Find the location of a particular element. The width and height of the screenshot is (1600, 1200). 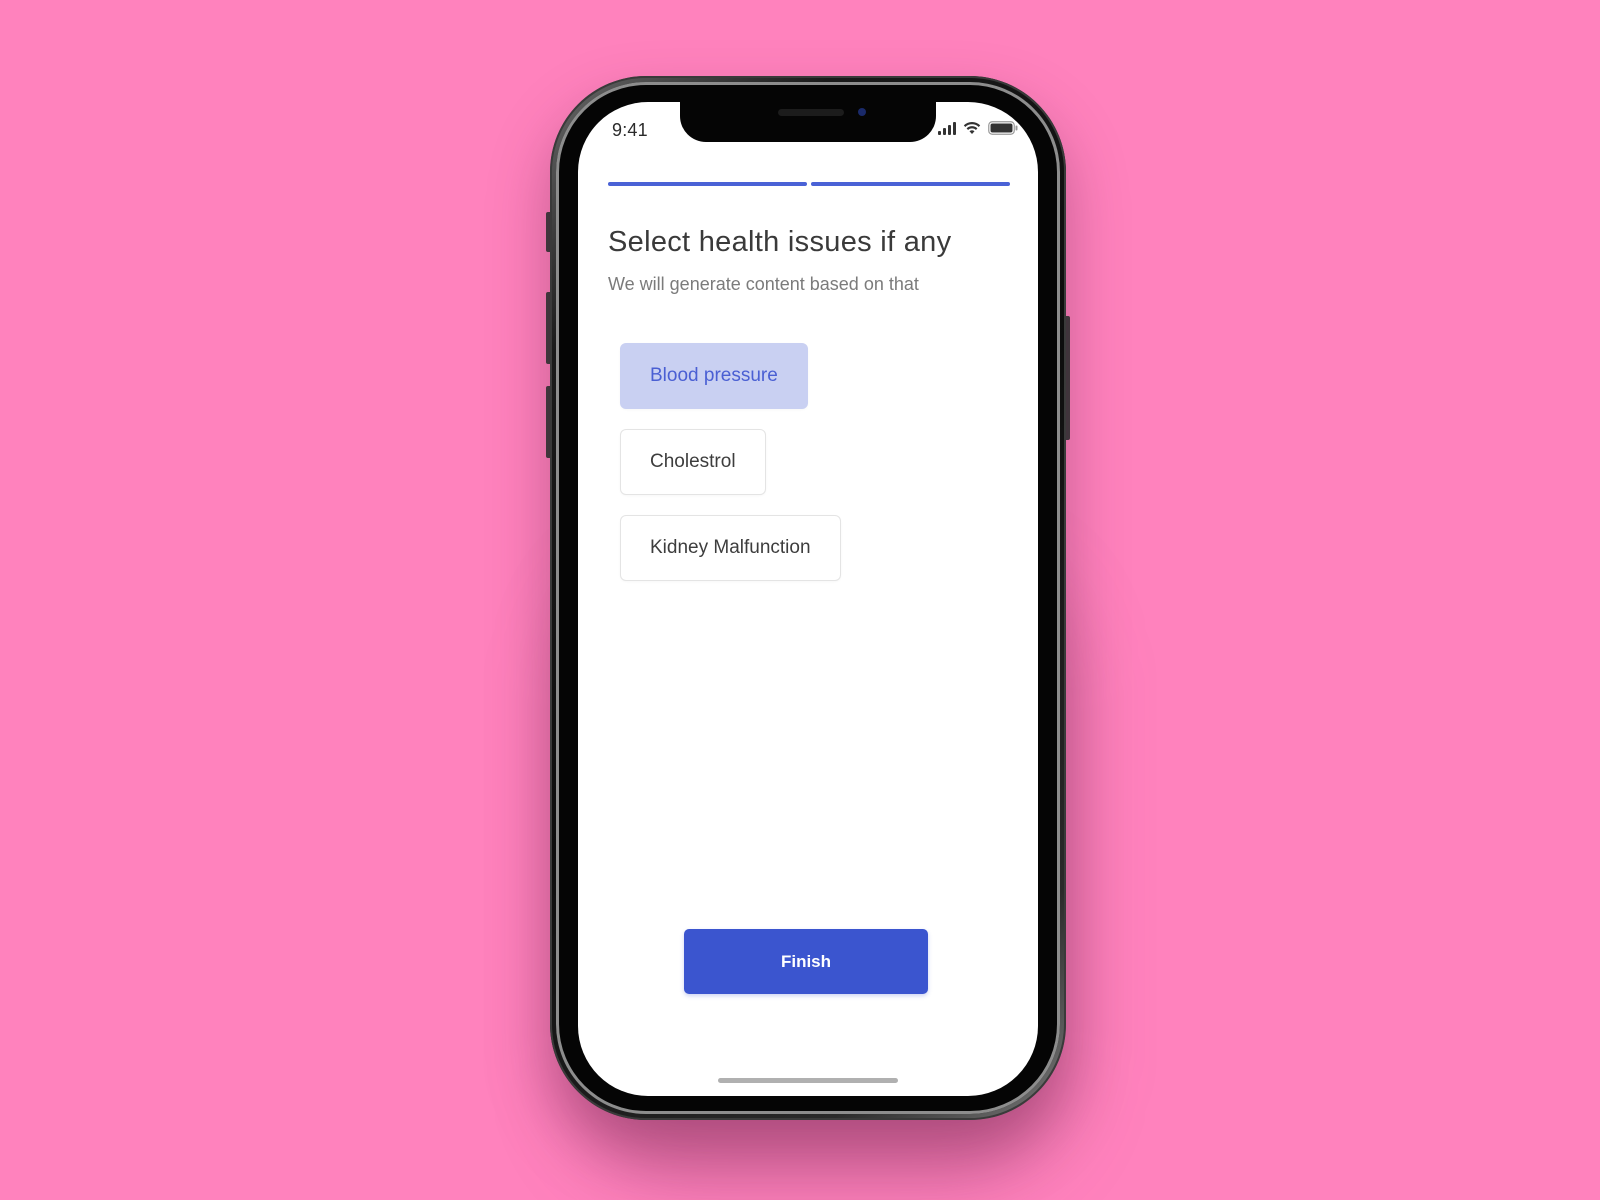

option-label: Blood pressure is located at coordinates (714, 375).